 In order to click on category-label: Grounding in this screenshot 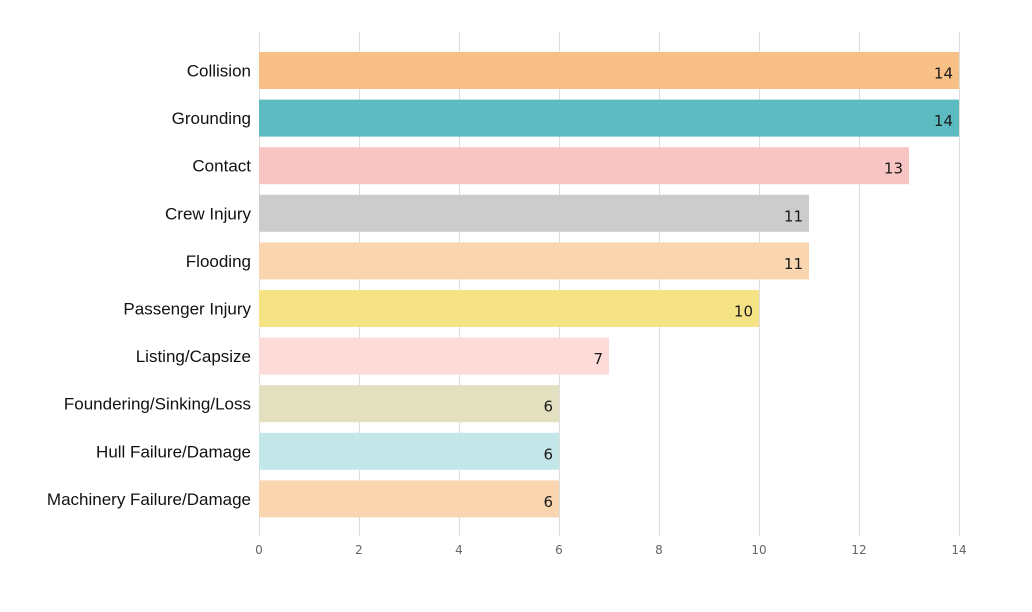, I will do `click(211, 118)`.